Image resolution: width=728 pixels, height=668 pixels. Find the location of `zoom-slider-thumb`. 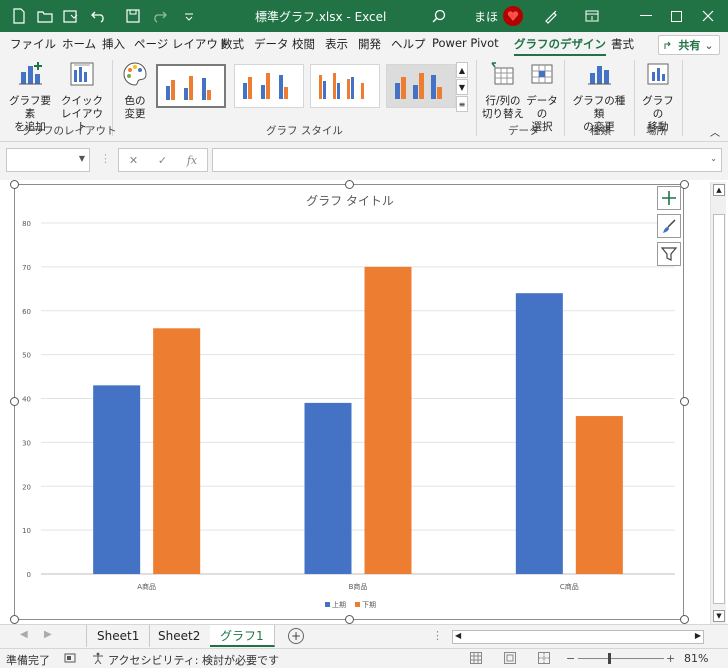

zoom-slider-thumb is located at coordinates (609, 658).